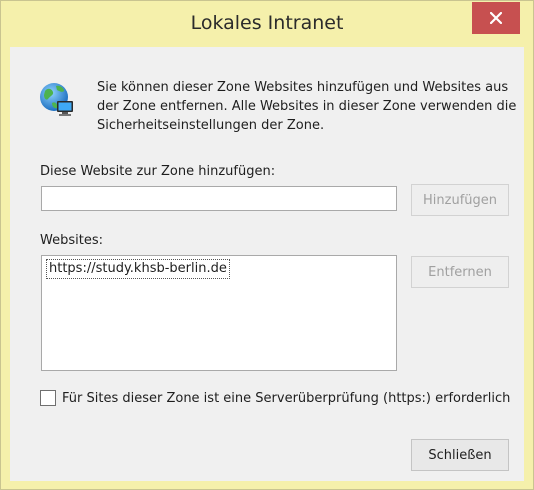  Describe the element at coordinates (460, 200) in the screenshot. I see `add-button: Hinzufügen` at that location.